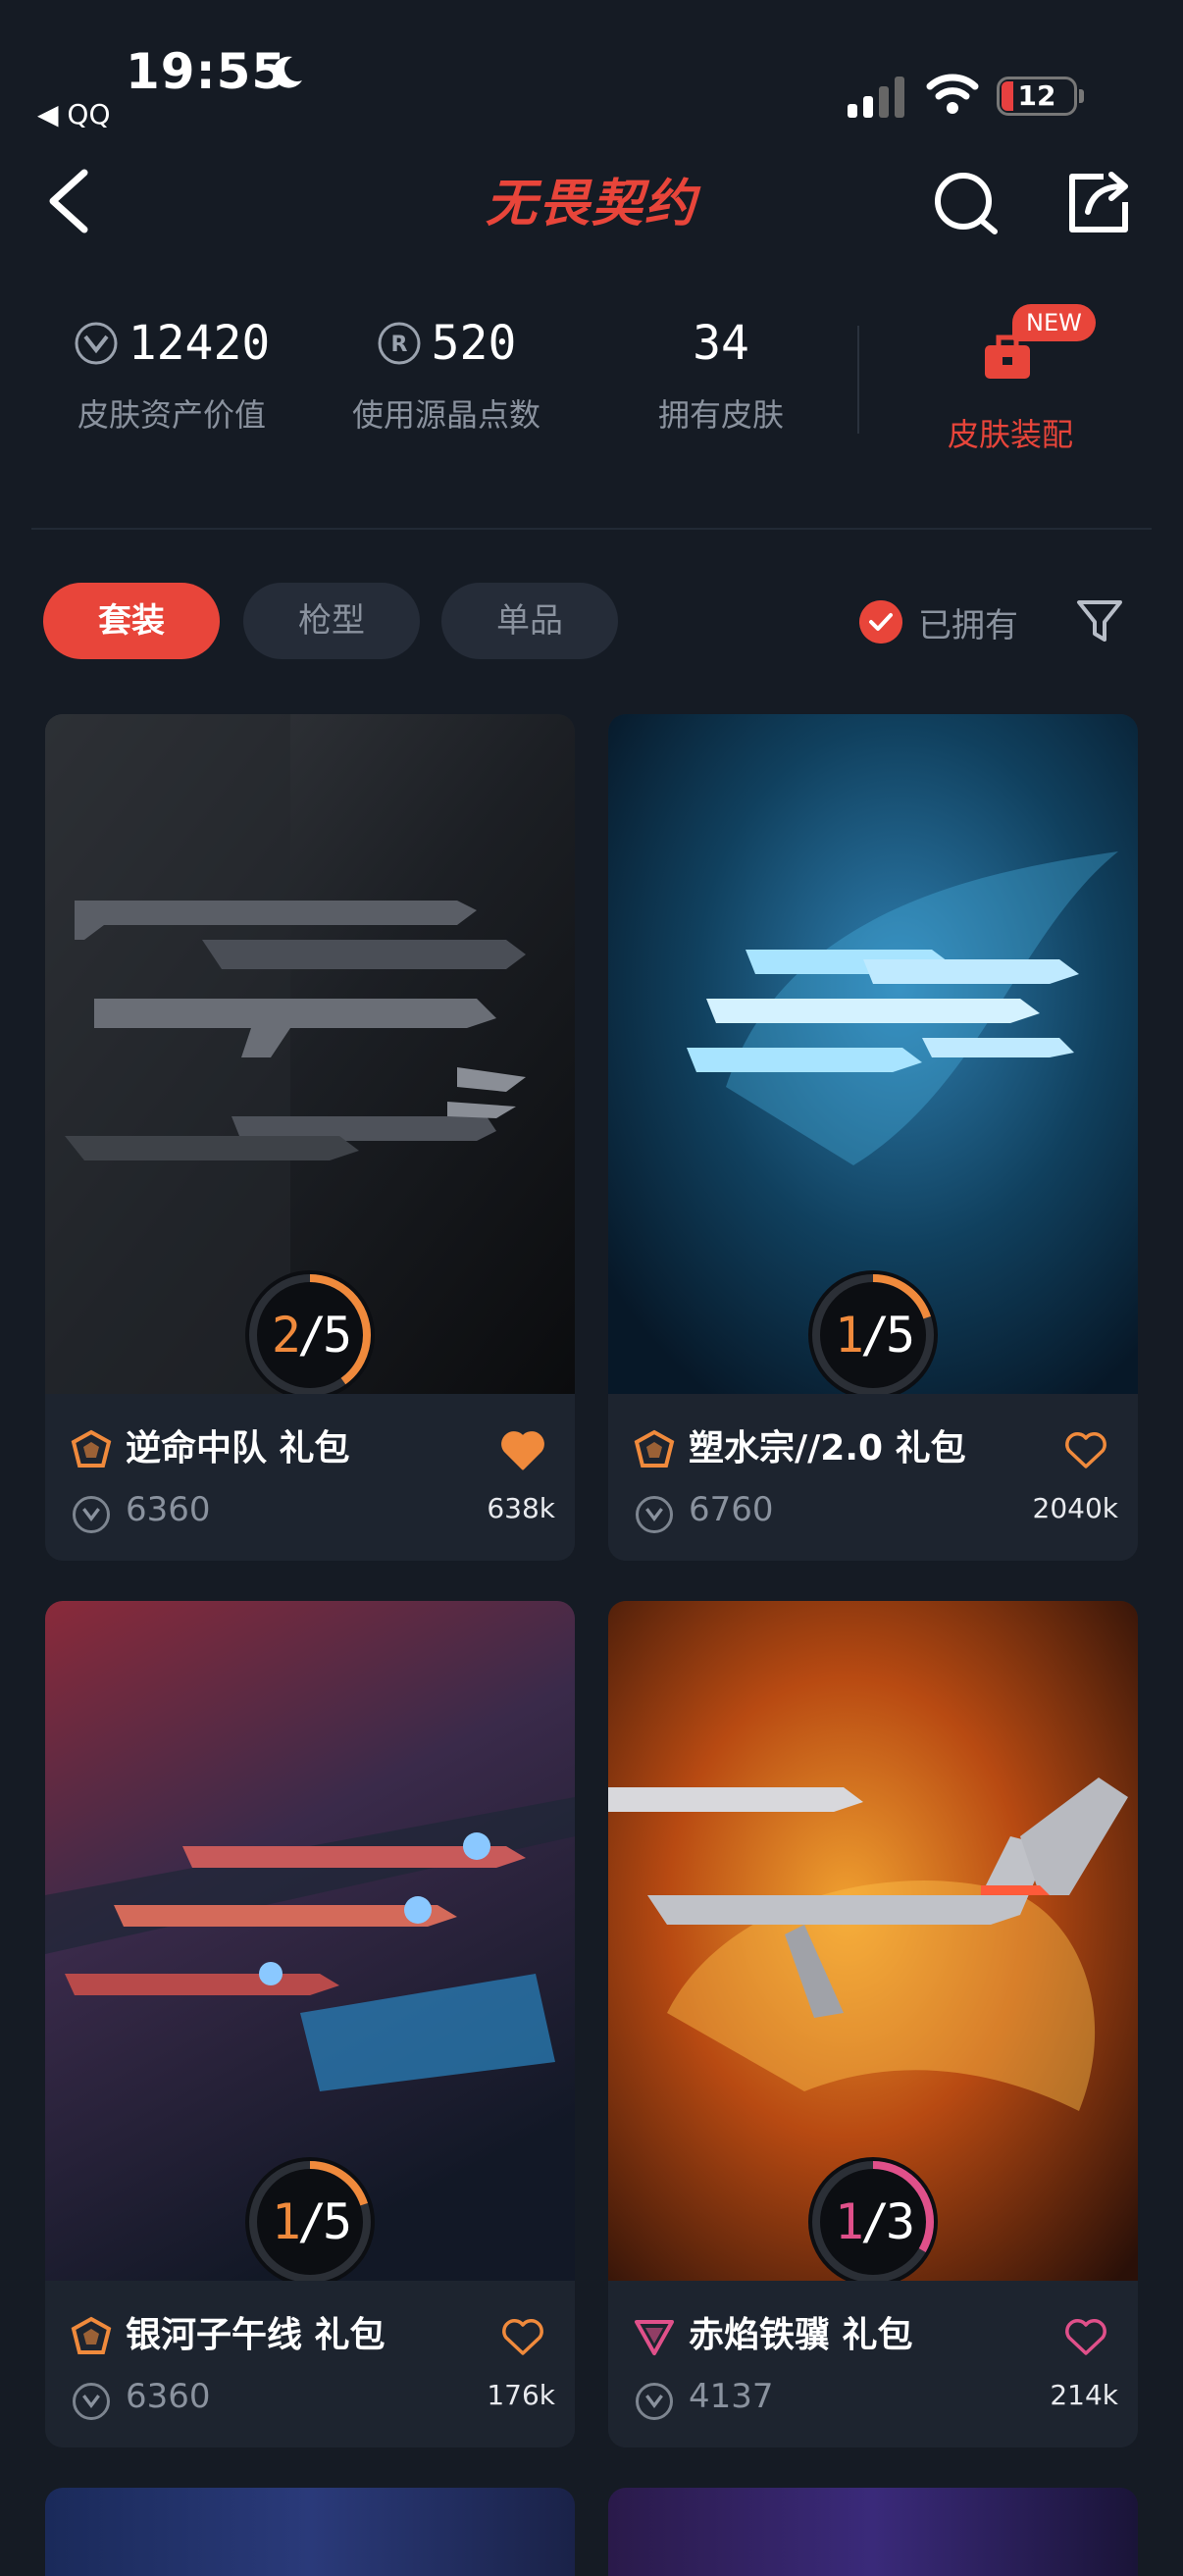  Describe the element at coordinates (310, 1137) in the screenshot. I see `bundle-card: 2/5 逆命中队 礼包 6360 638k` at that location.